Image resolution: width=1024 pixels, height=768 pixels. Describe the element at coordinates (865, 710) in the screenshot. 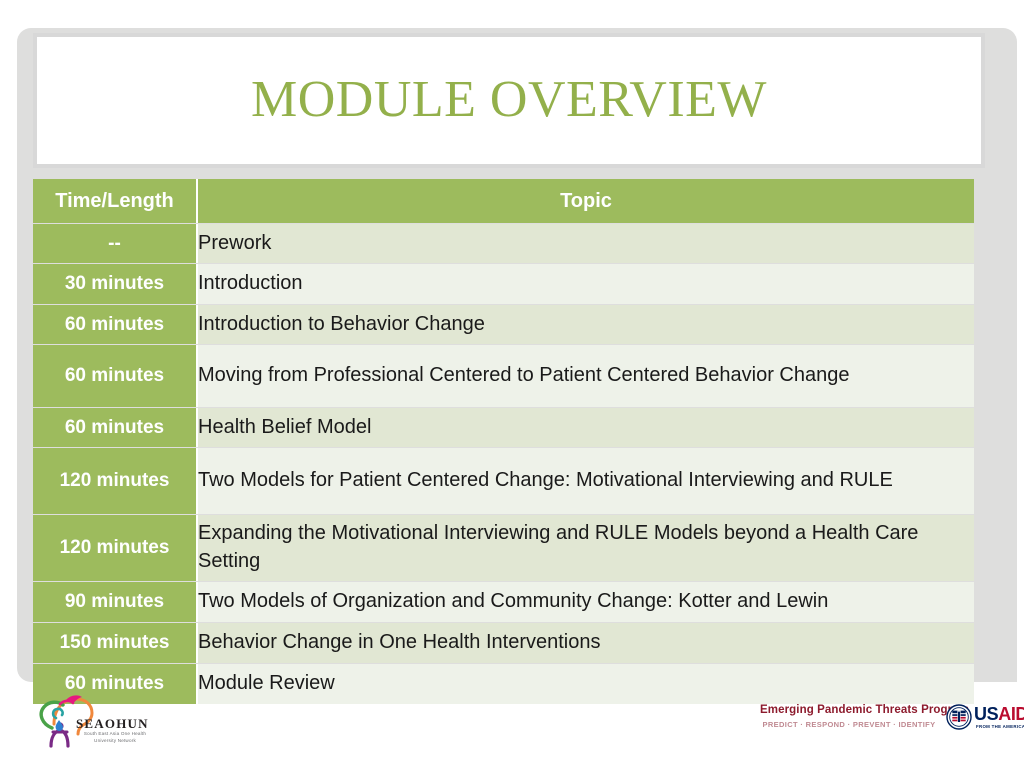

I see `ept-title: Emerging Pandemic Threats Program` at that location.